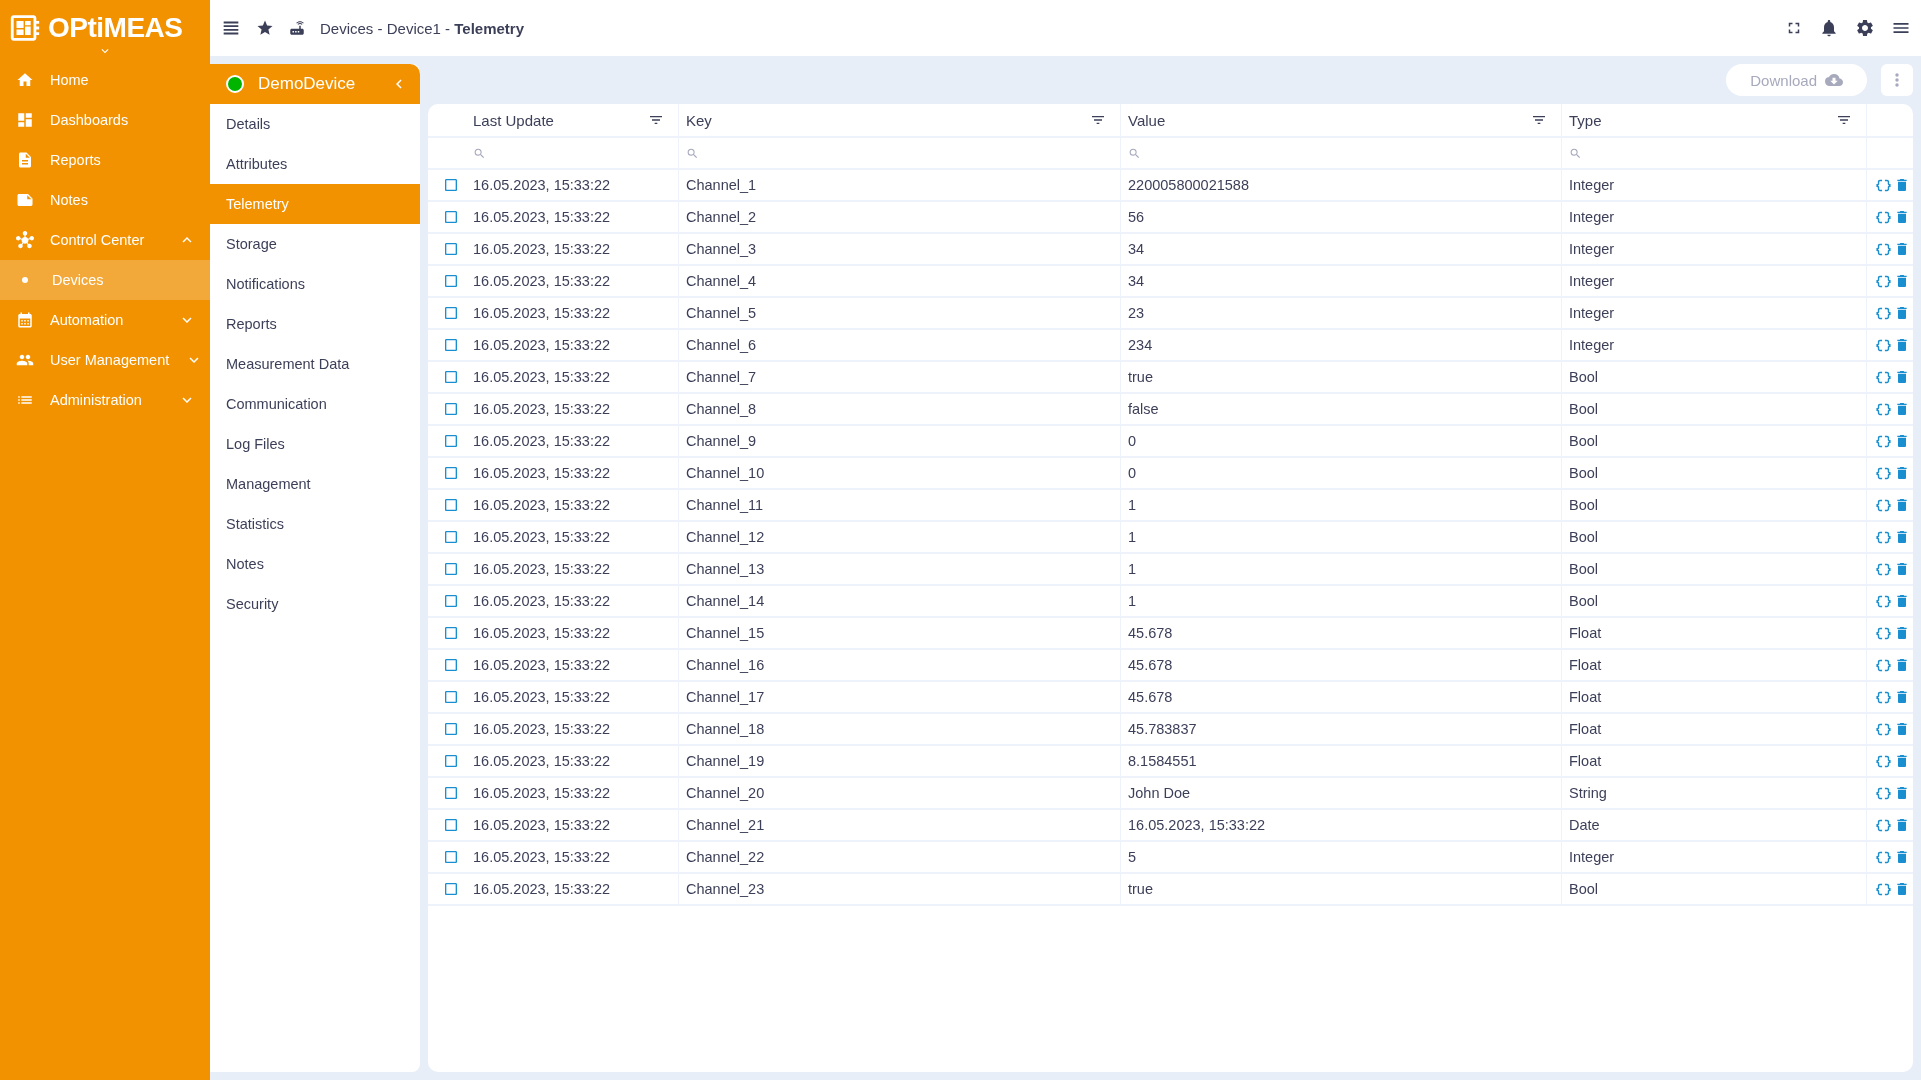 This screenshot has height=1080, width=1921. Describe the element at coordinates (315, 124) in the screenshot. I see `device-menu-item: Details` at that location.